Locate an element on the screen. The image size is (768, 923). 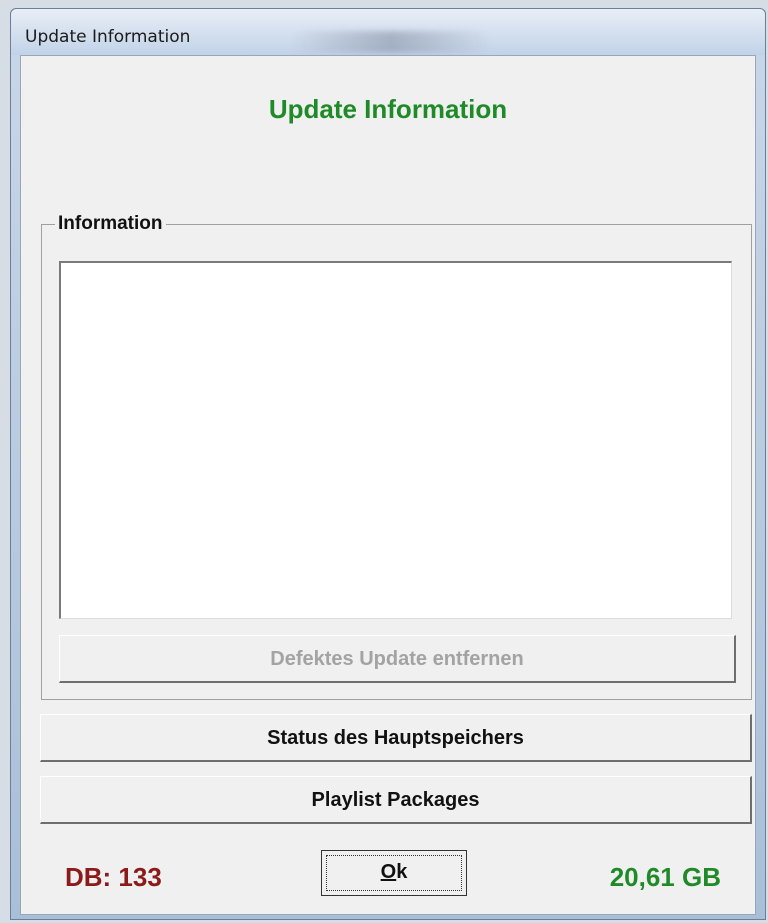
ok-button: Ok is located at coordinates (394, 873).